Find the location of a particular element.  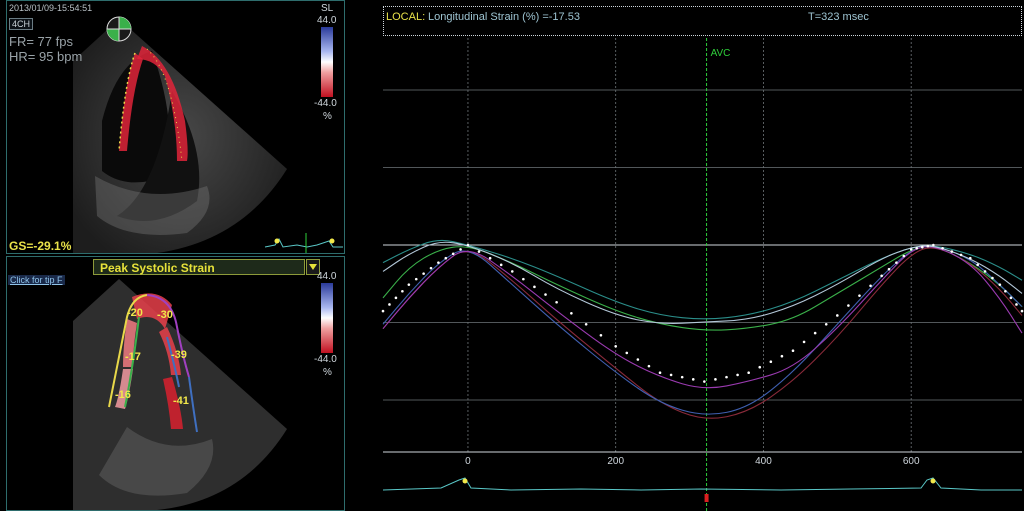

scale-max-2: 44.0 is located at coordinates (327, 276).